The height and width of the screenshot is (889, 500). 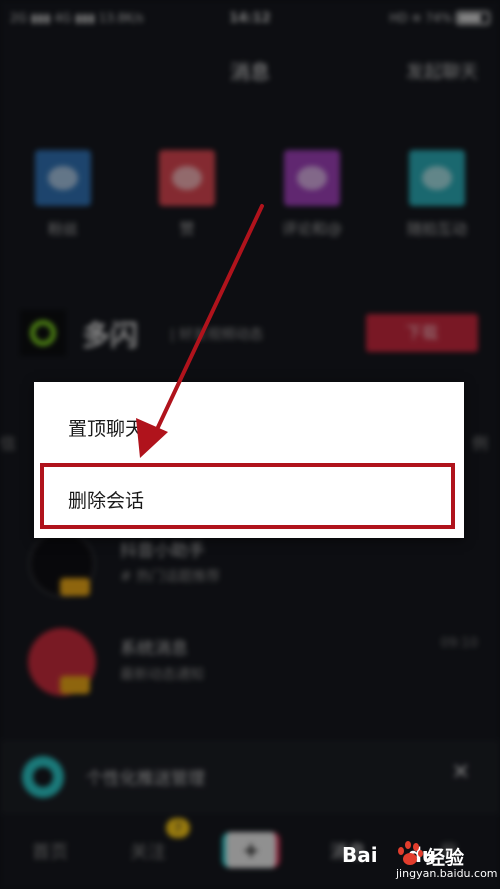 What do you see at coordinates (445, 858) in the screenshot?
I see `watermark-cn: 经验` at bounding box center [445, 858].